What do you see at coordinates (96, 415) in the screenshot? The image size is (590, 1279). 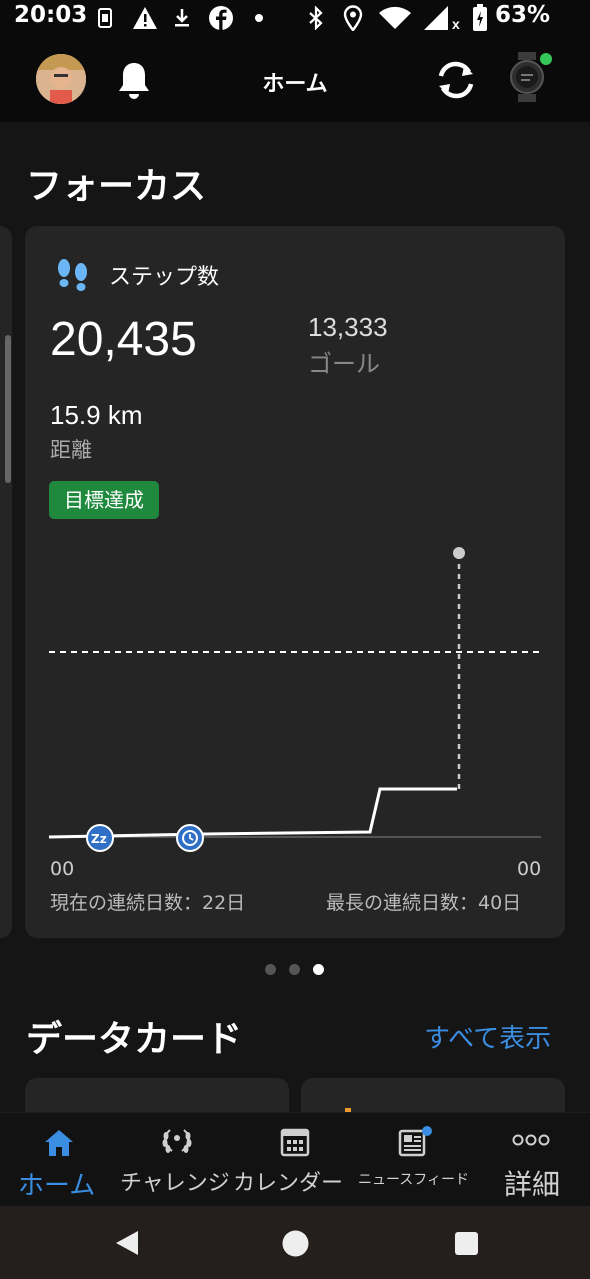 I see `distance-value: 15.9 km` at bounding box center [96, 415].